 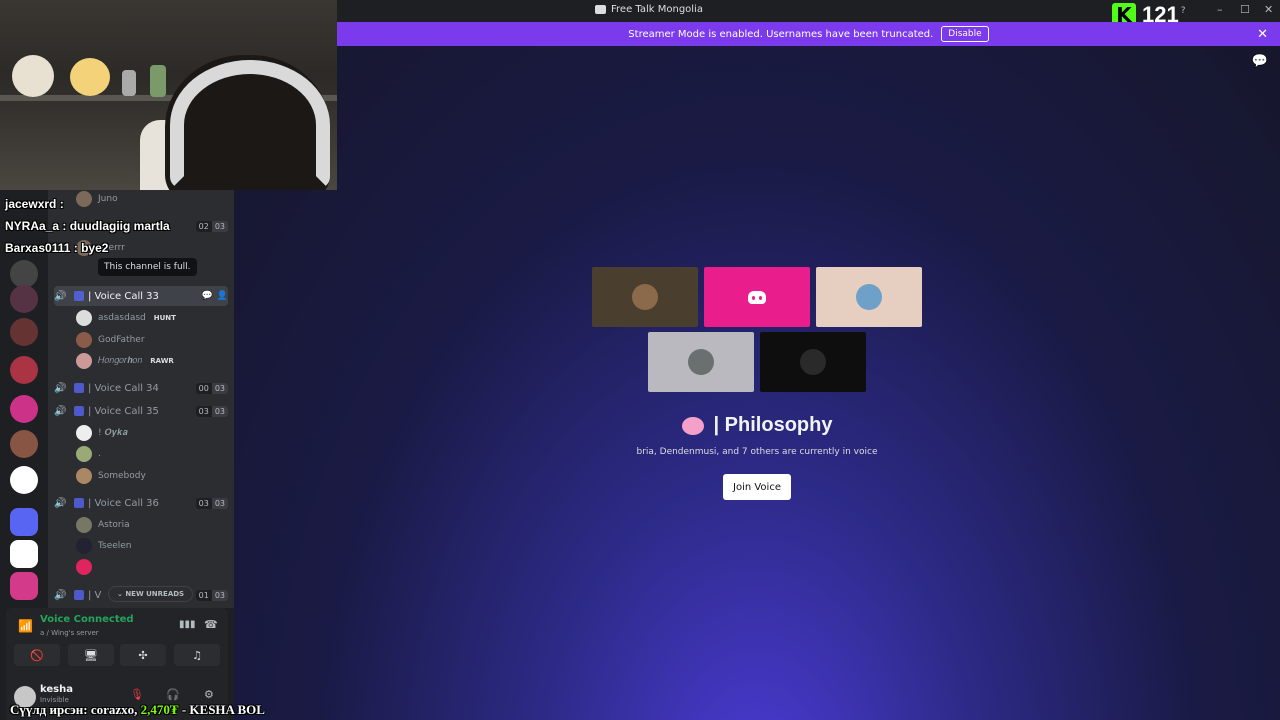 I want to click on chat-icon: 💬, so click(x=207, y=296).